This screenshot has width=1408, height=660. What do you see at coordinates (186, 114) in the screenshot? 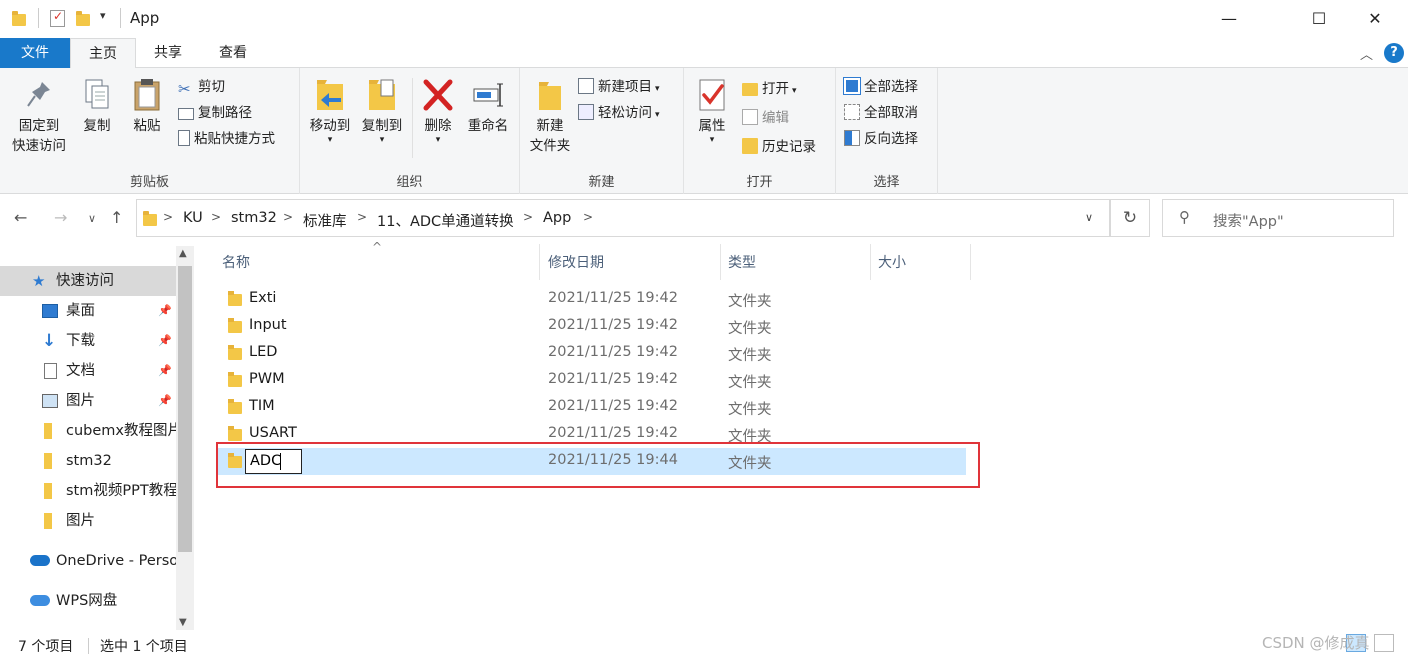
I see `copy-path-icon` at bounding box center [186, 114].